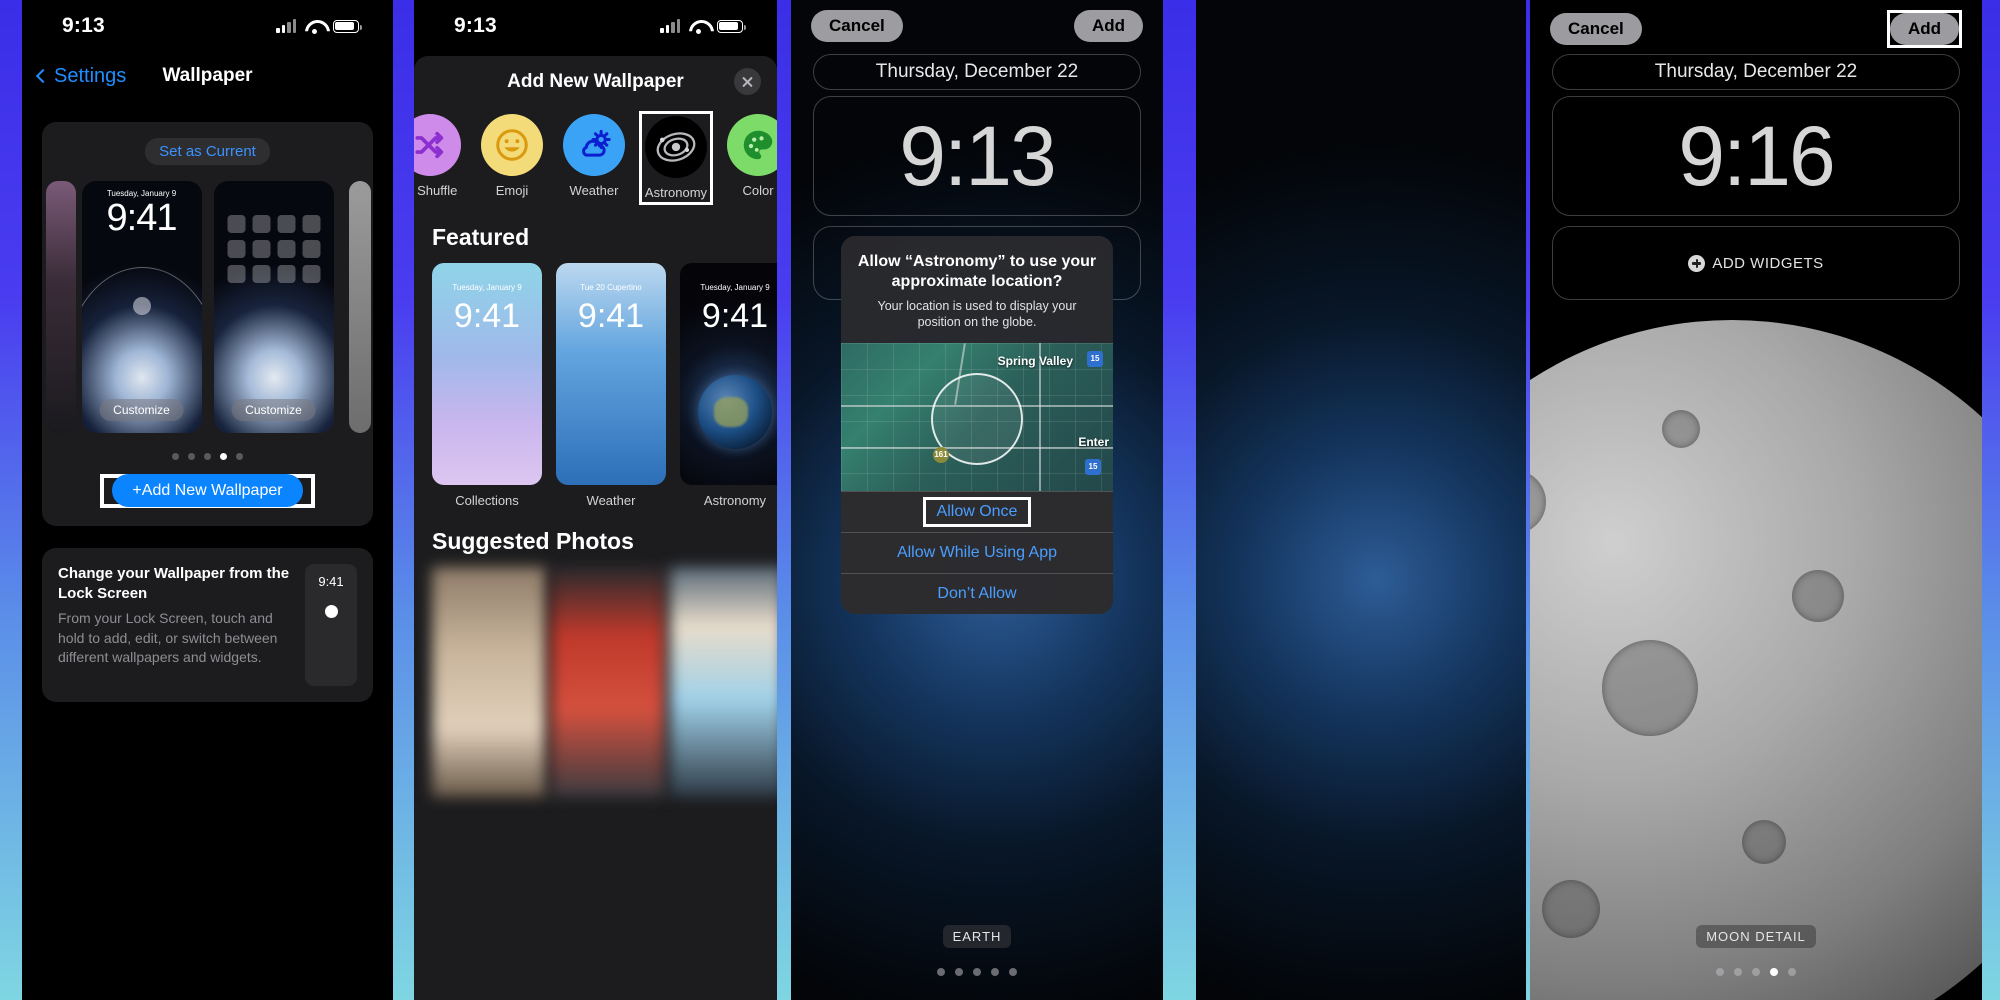 Image resolution: width=2000 pixels, height=1000 pixels. Describe the element at coordinates (512, 190) in the screenshot. I see `category-label-emoji: Emoji` at that location.